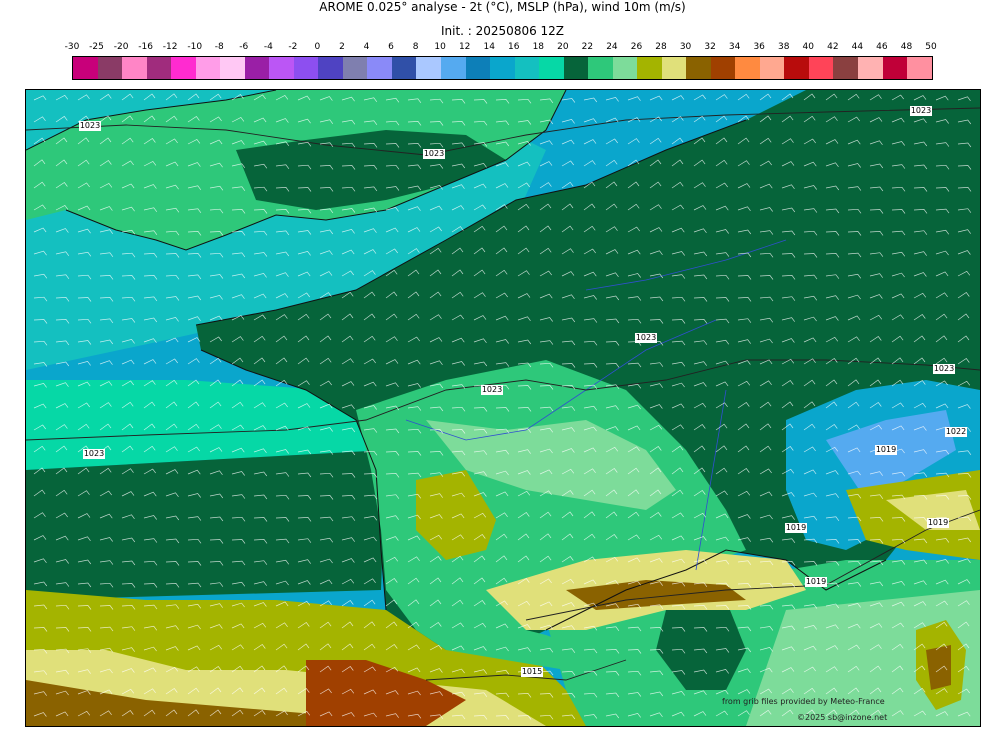 The image size is (1005, 738). What do you see at coordinates (195, 47) in the screenshot?
I see `colorbar-tick-label: -10` at bounding box center [195, 47].